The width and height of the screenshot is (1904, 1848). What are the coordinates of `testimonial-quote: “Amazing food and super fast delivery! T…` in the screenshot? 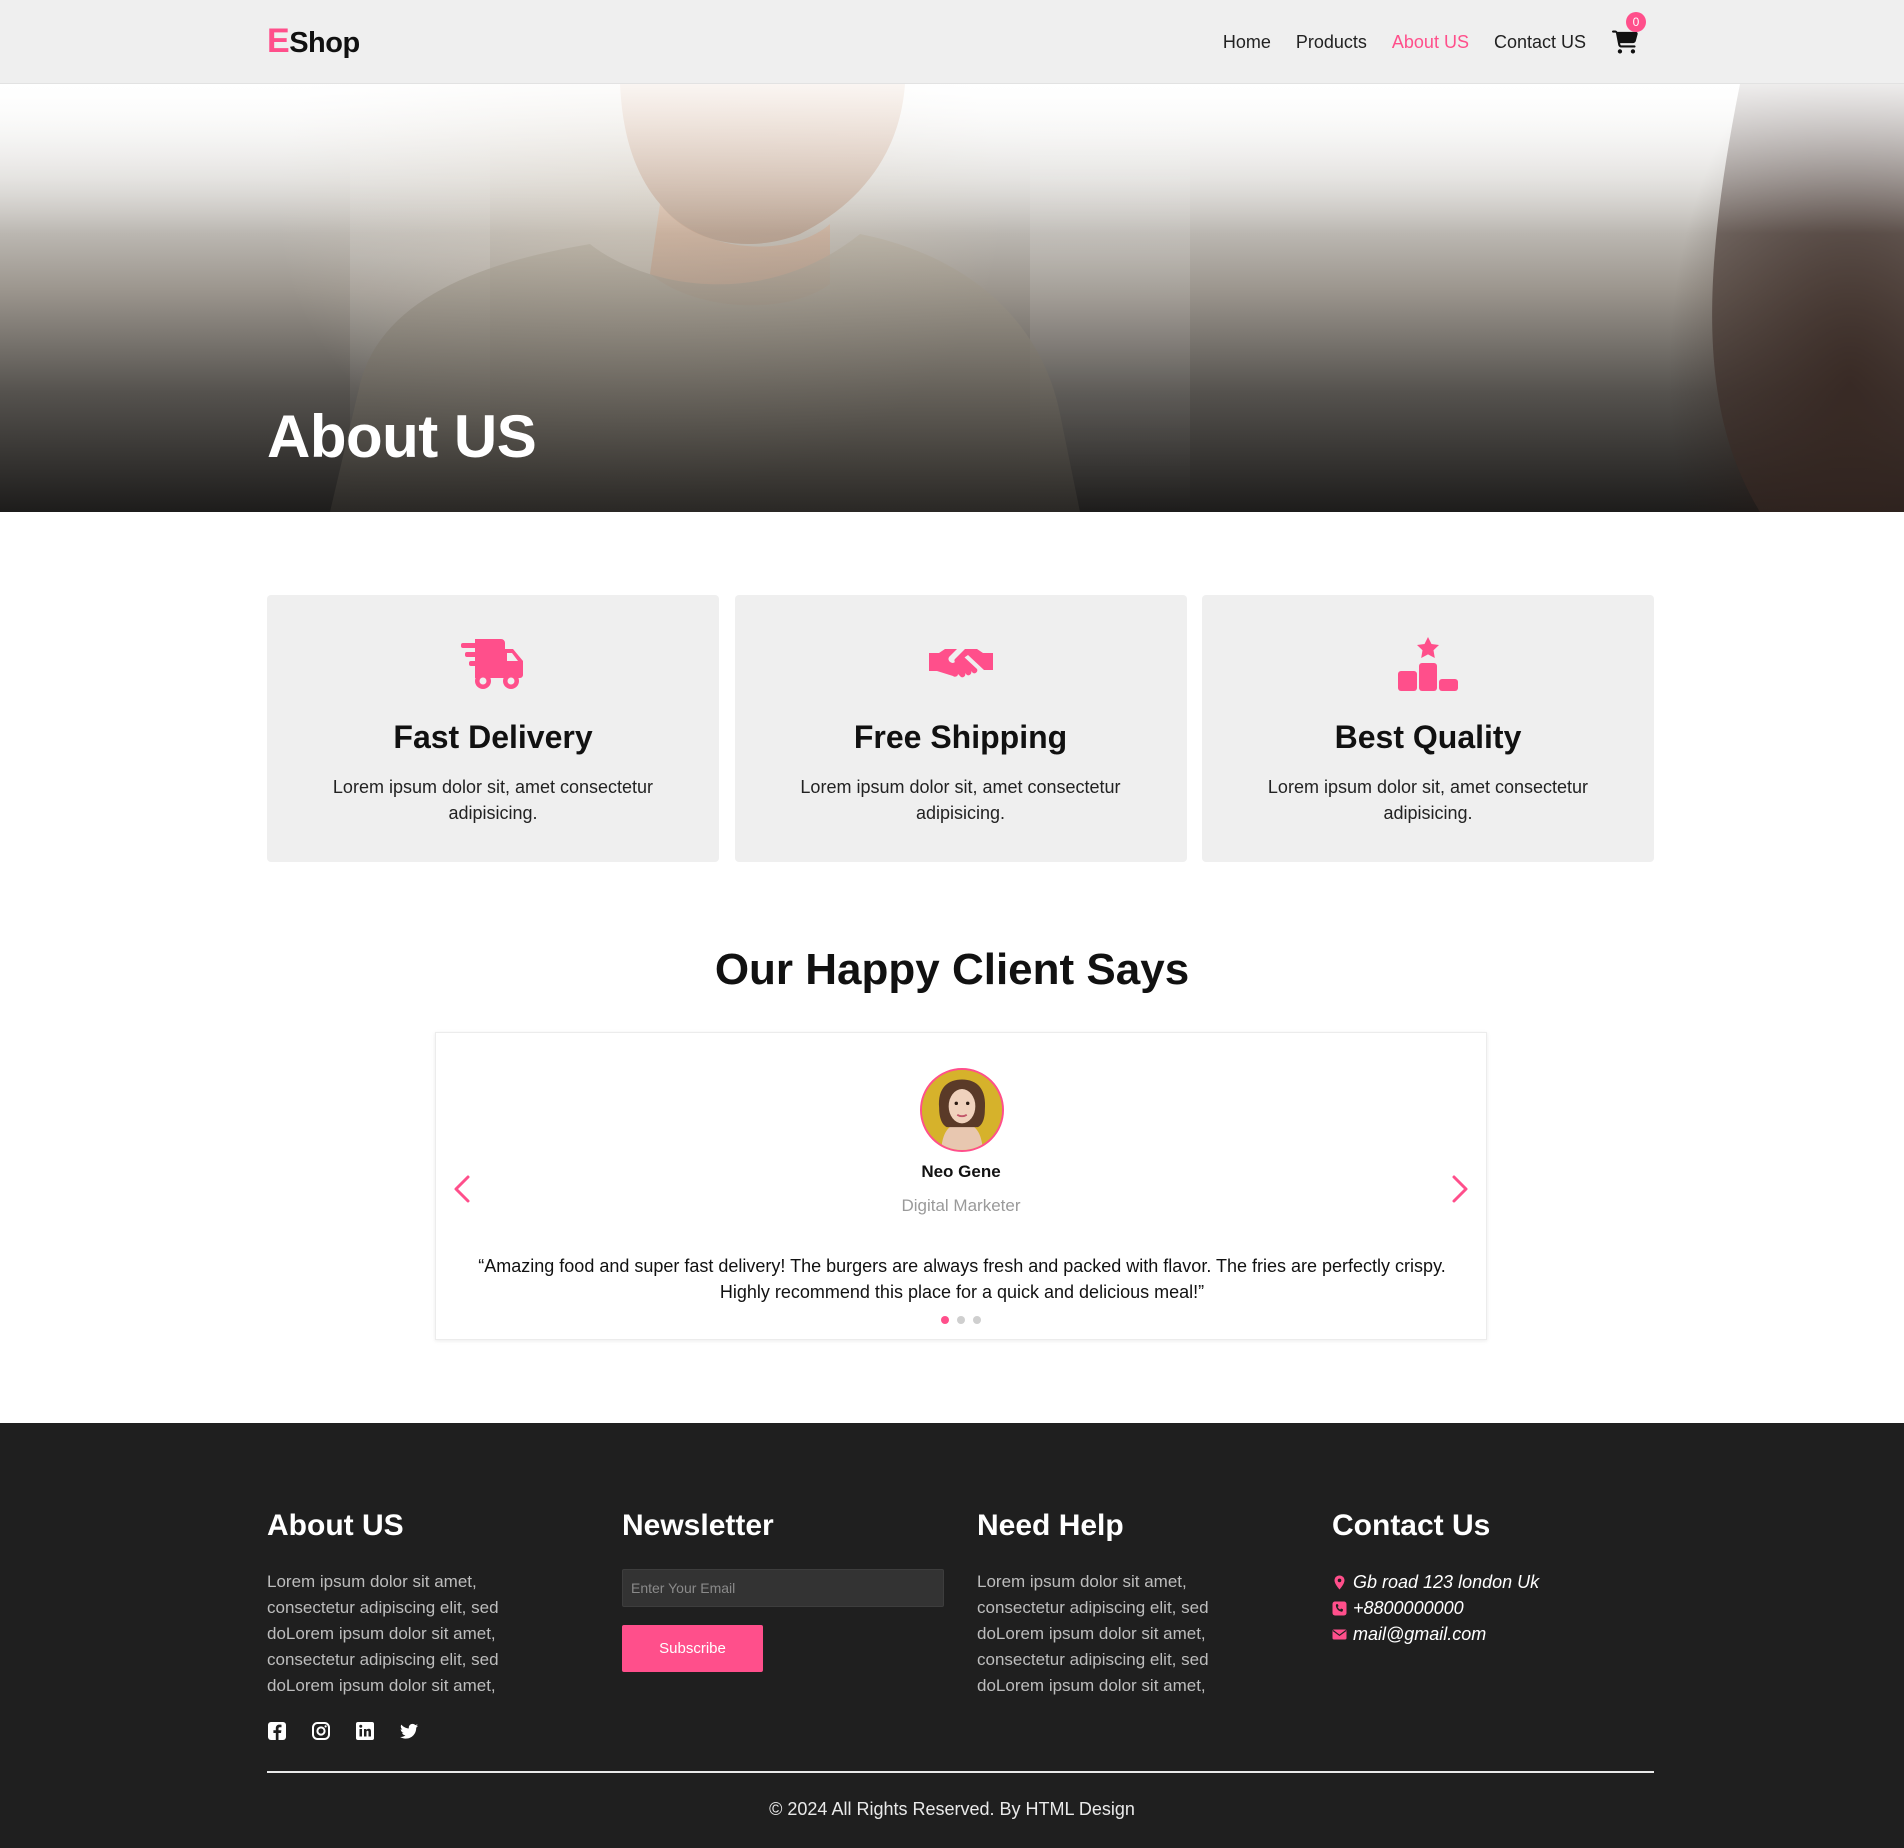 It's located at (962, 1279).